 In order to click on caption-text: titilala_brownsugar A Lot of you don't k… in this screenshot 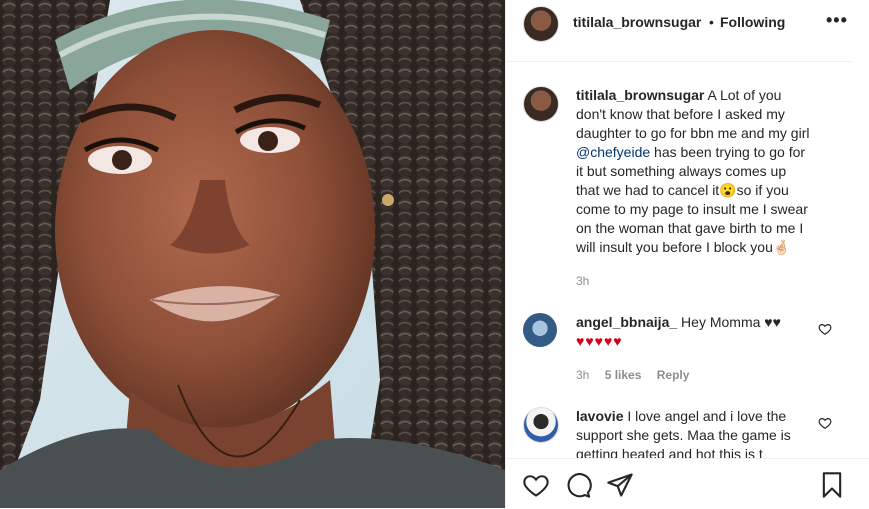, I will do `click(694, 171)`.